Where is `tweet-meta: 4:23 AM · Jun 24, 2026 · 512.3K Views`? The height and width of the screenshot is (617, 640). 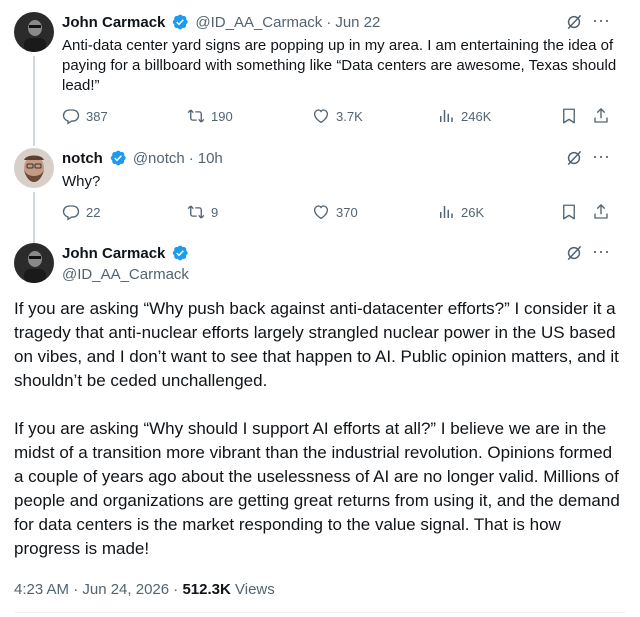 tweet-meta: 4:23 AM · Jun 24, 2026 · 512.3K Views is located at coordinates (144, 589).